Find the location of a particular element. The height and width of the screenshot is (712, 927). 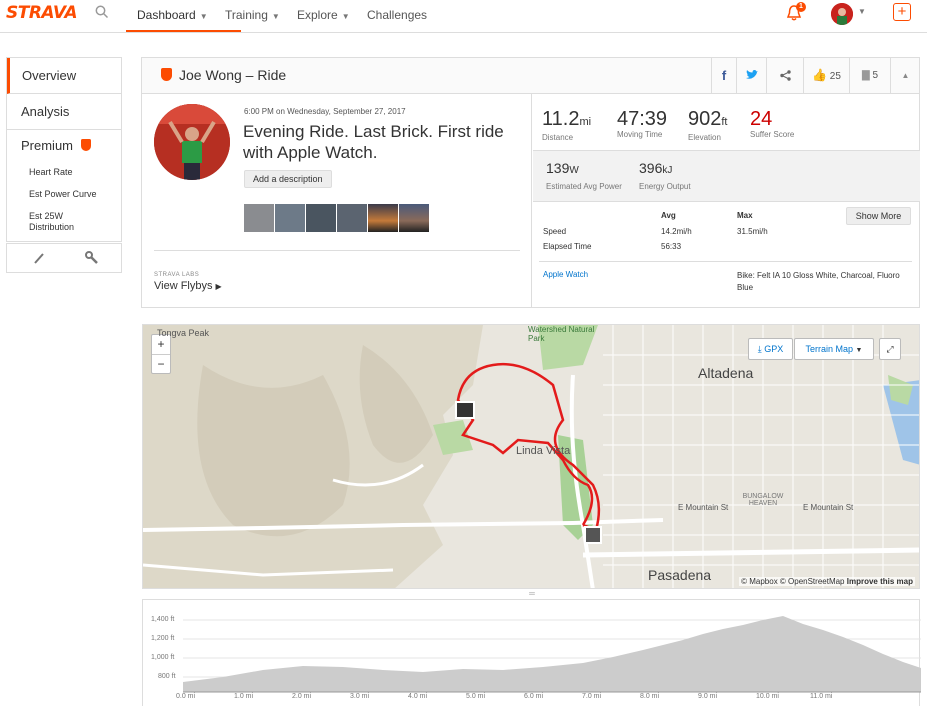

zoom-out-button: − is located at coordinates (161, 363).